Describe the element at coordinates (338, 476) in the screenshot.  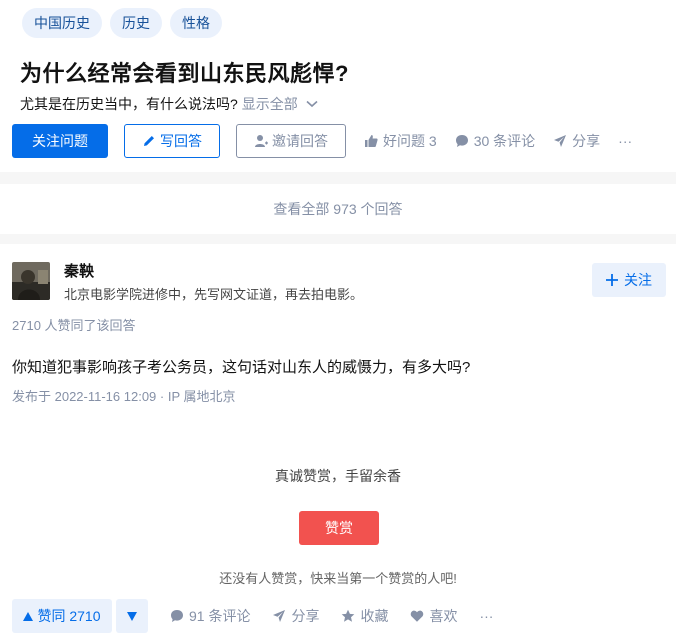
I see `reward-slogan: 真诚赞赏，手留余香` at that location.